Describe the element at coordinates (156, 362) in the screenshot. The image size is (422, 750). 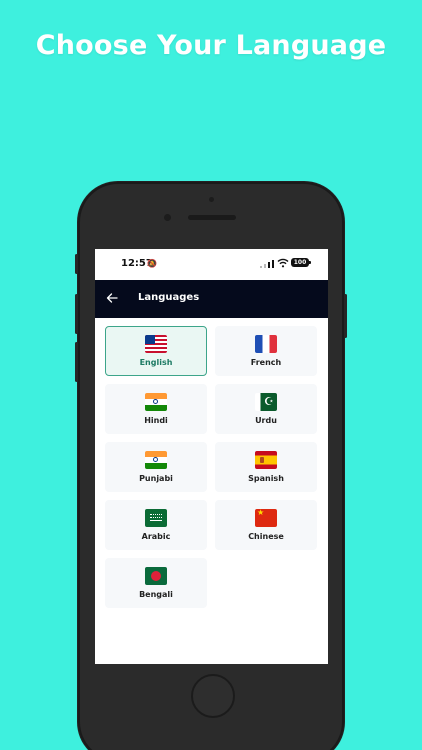
I see `language-label: English` at that location.